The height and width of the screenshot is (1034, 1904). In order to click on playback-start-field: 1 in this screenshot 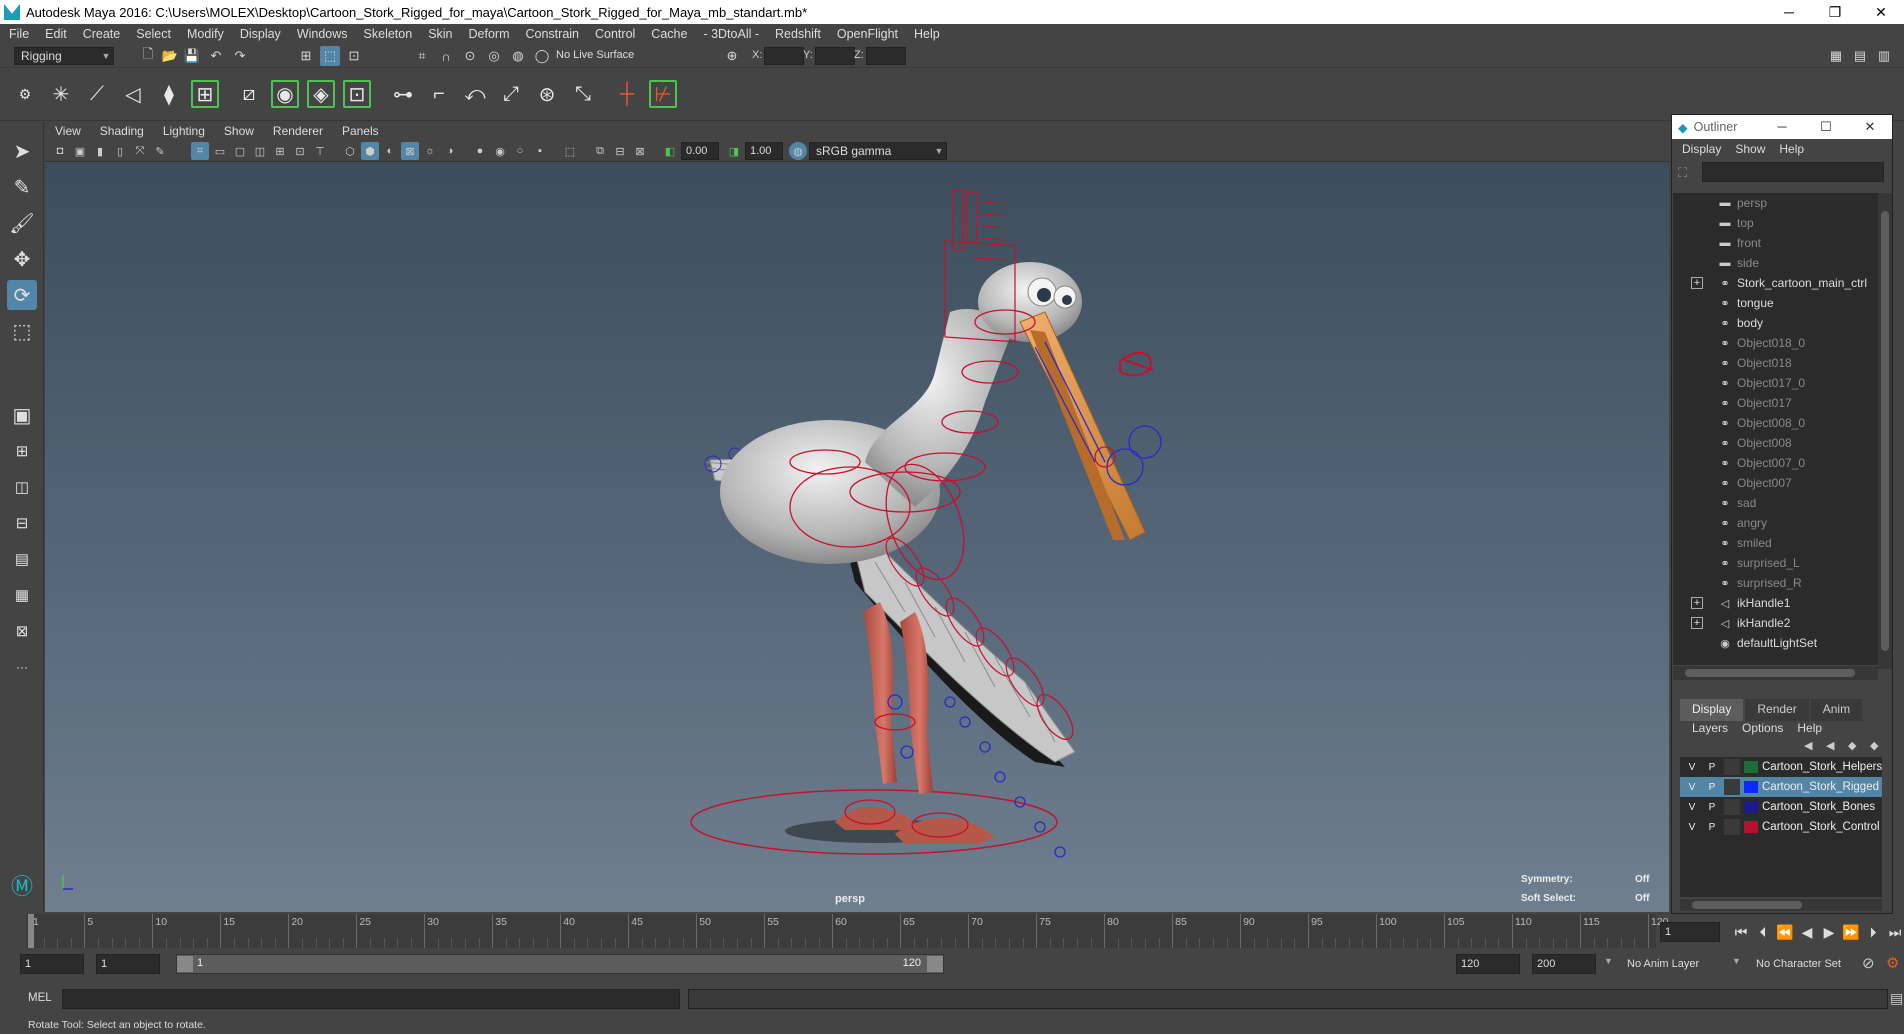, I will do `click(128, 964)`.